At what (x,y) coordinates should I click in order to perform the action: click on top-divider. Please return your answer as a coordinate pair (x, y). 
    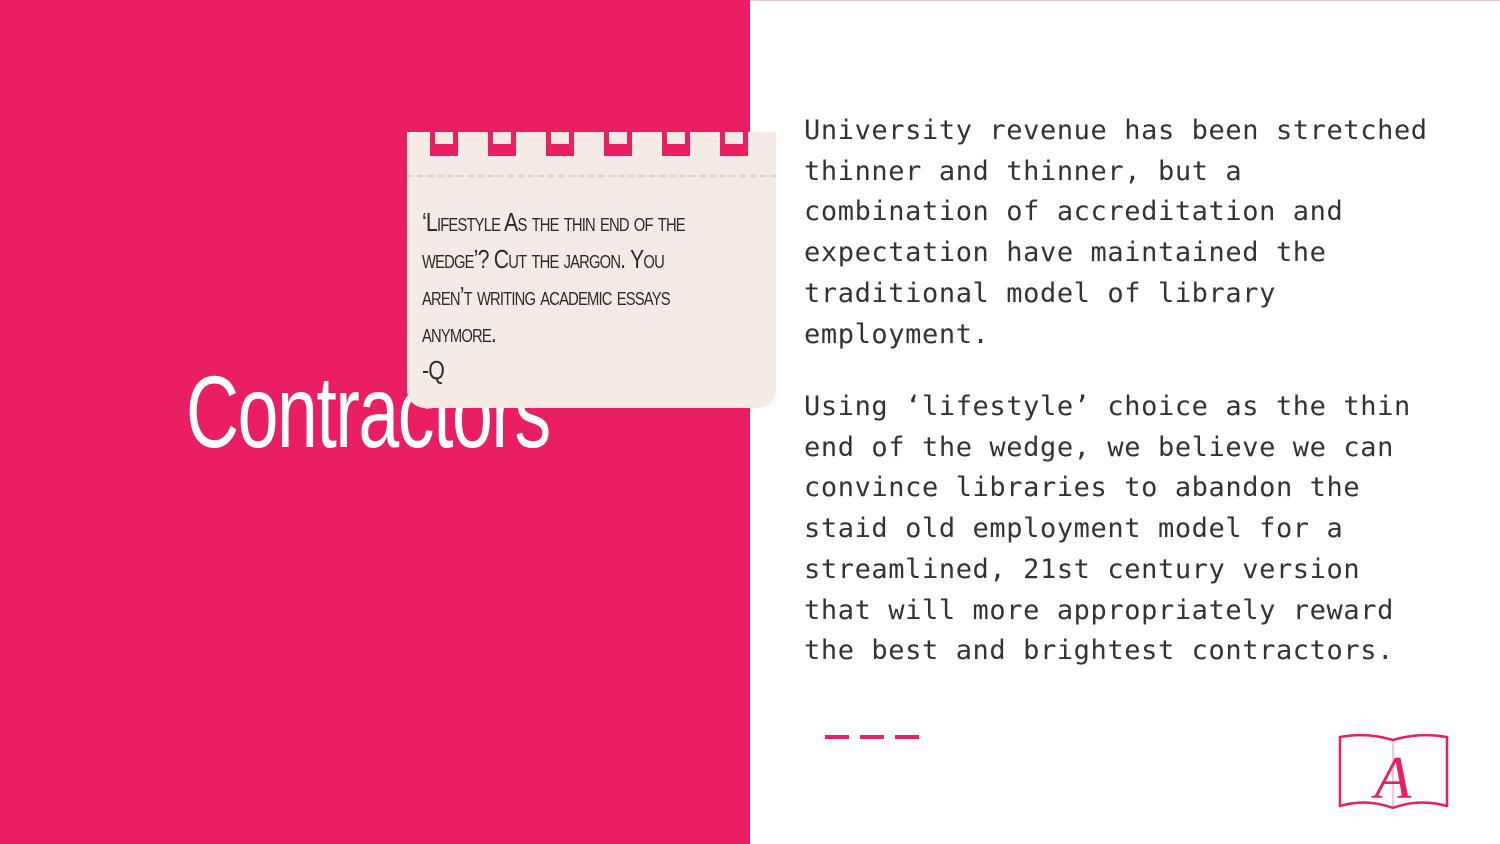
    Looking at the image, I should click on (1125, 0).